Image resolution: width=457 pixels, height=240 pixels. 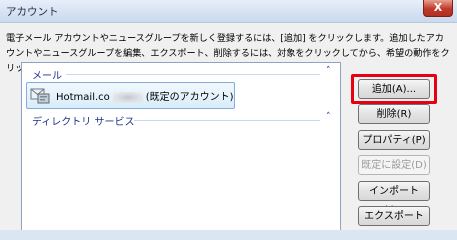 I want to click on properties-button: プロパティ(P), so click(x=394, y=140).